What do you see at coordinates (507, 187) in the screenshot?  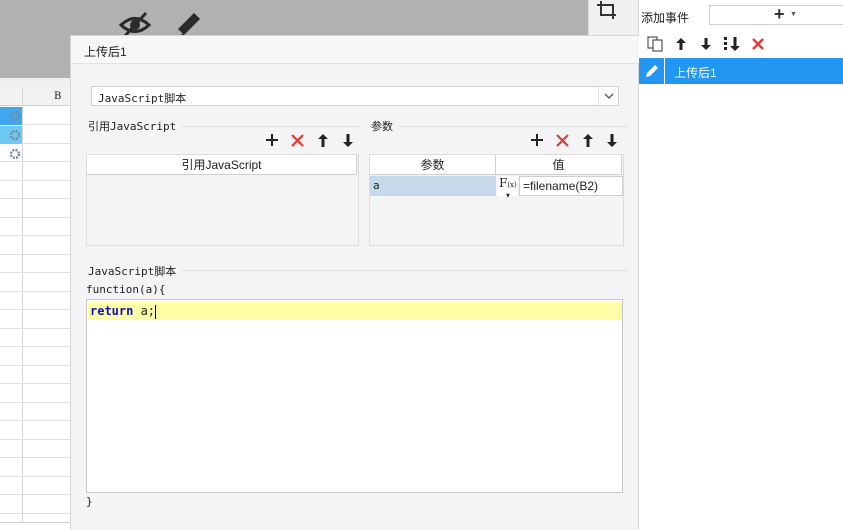 I see `formula-icon: F(x) ▼` at bounding box center [507, 187].